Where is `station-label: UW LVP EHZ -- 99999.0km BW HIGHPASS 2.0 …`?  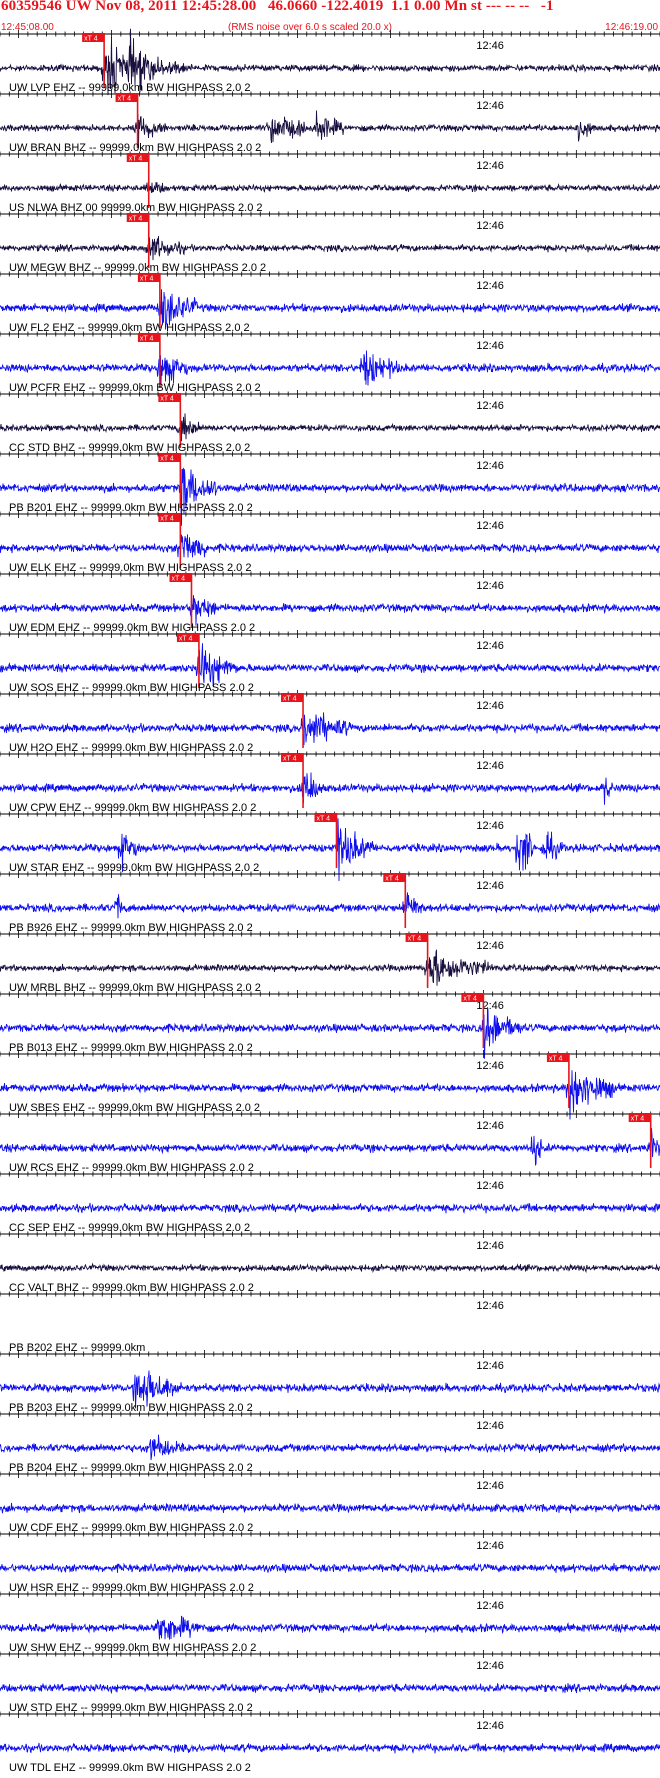 station-label: UW LVP EHZ -- 99999.0km BW HIGHPASS 2.0 … is located at coordinates (129, 88).